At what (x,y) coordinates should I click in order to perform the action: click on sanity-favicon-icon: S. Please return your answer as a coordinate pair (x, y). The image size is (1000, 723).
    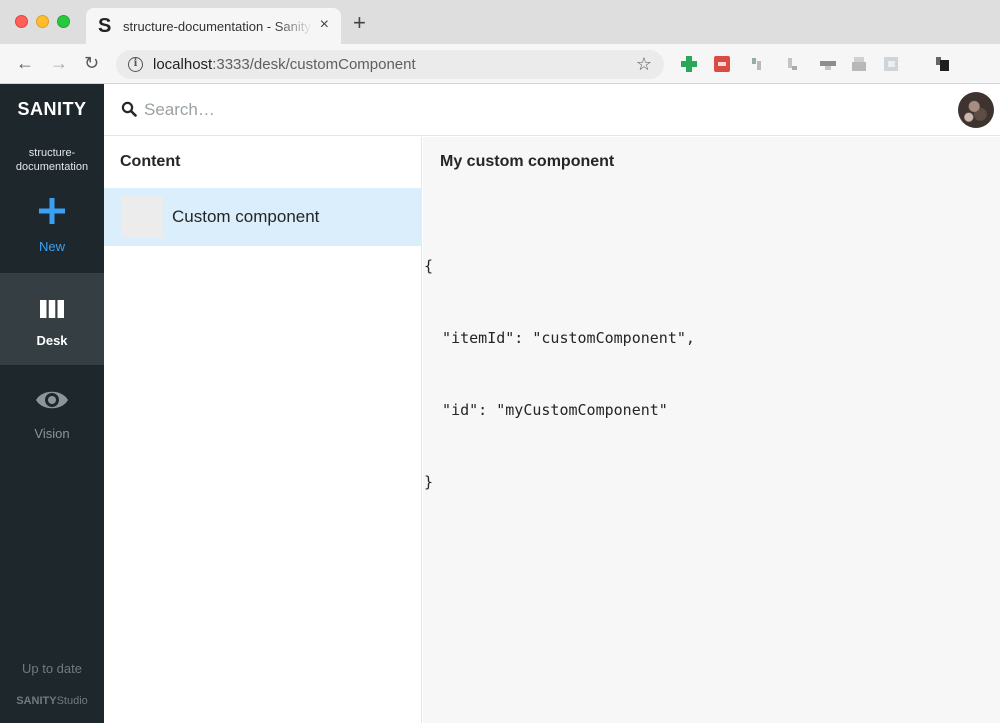
    Looking at the image, I should click on (105, 26).